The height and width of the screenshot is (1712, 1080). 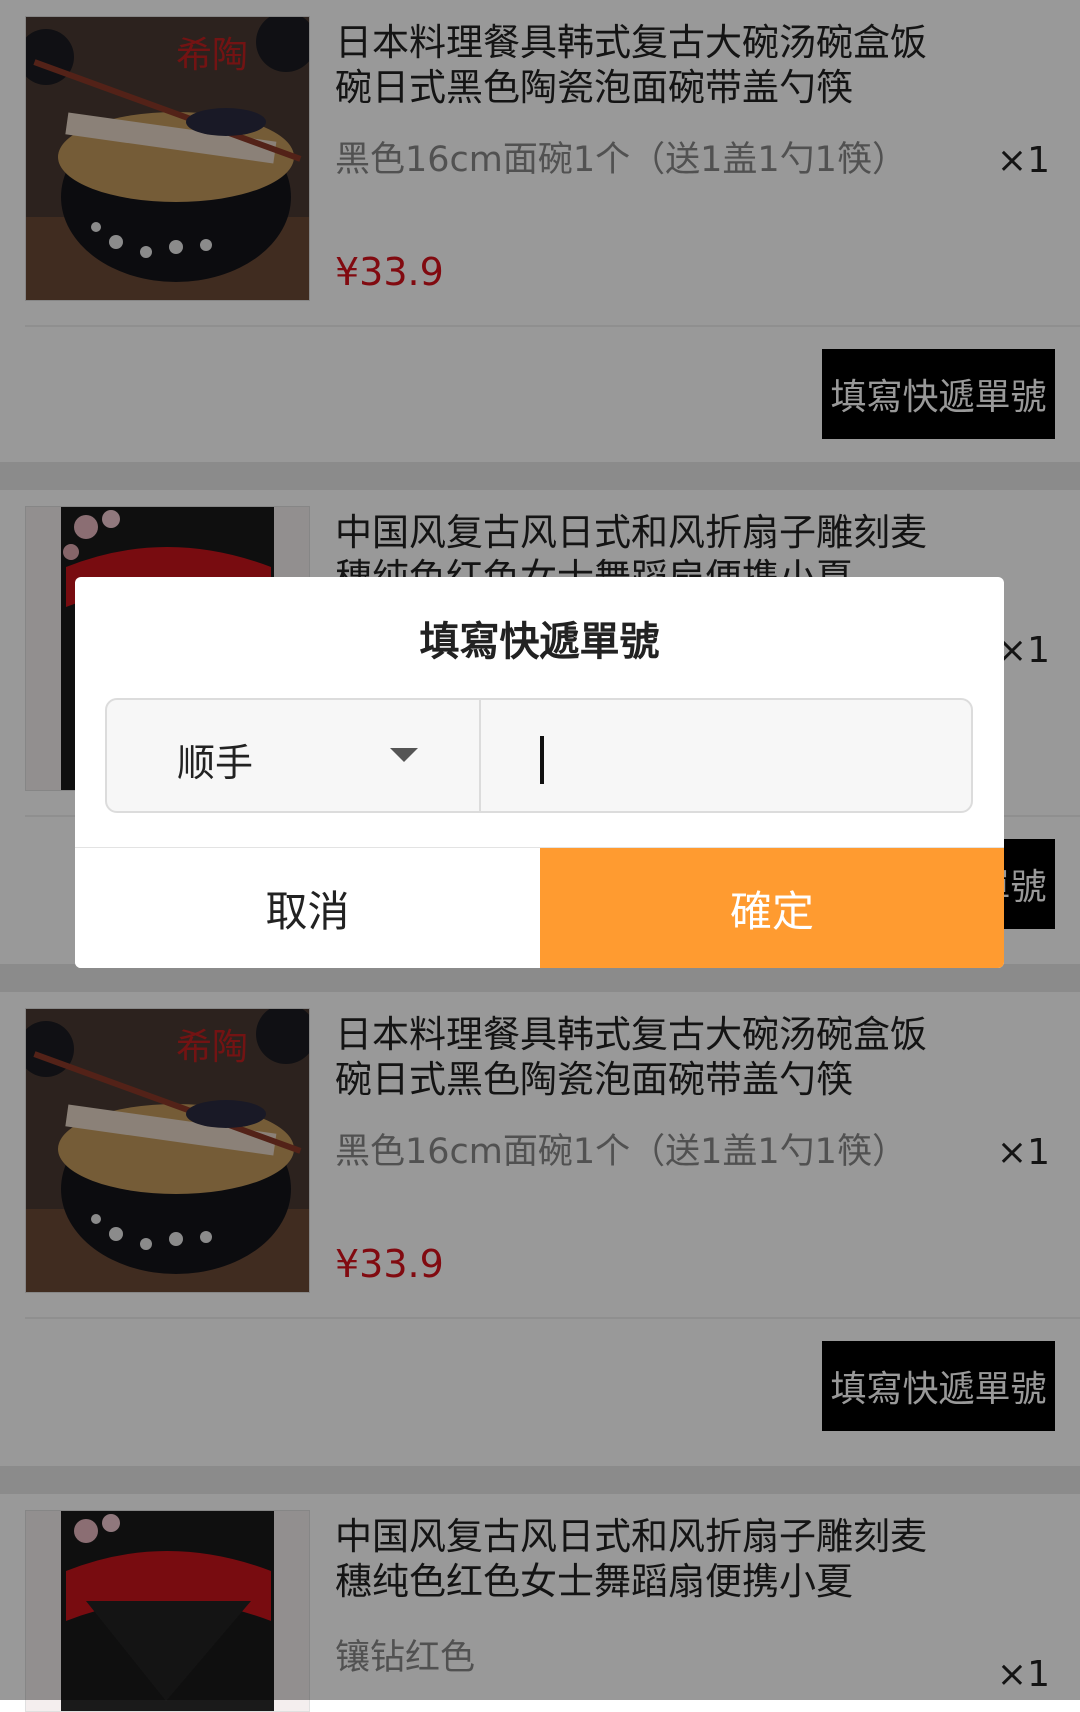 What do you see at coordinates (215, 763) in the screenshot?
I see `carrier-selected-label: 顺手` at bounding box center [215, 763].